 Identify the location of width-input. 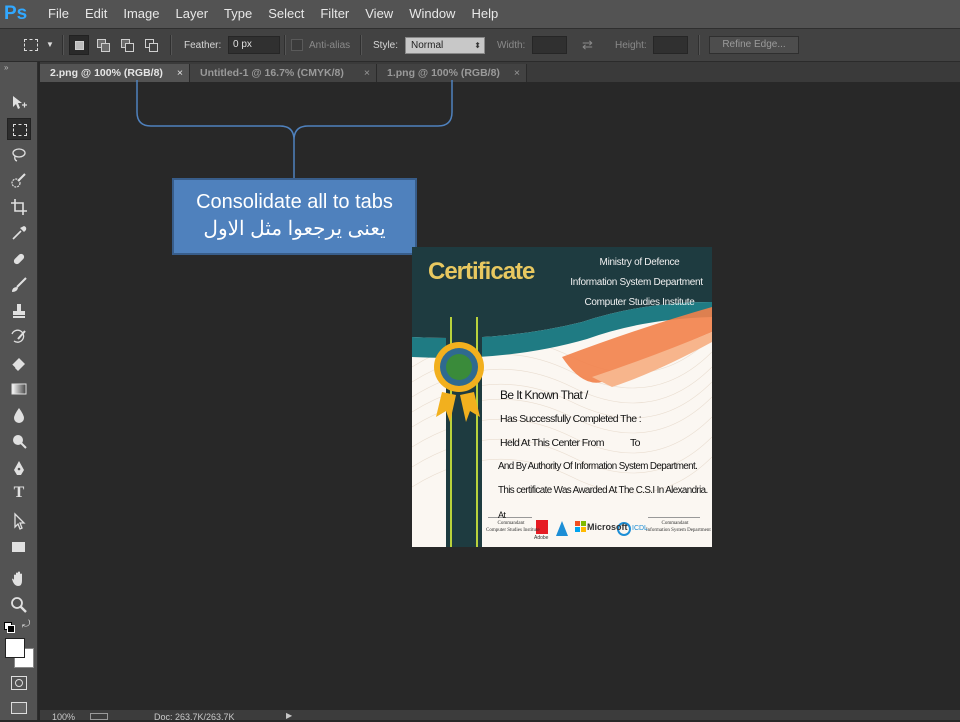
(549, 45).